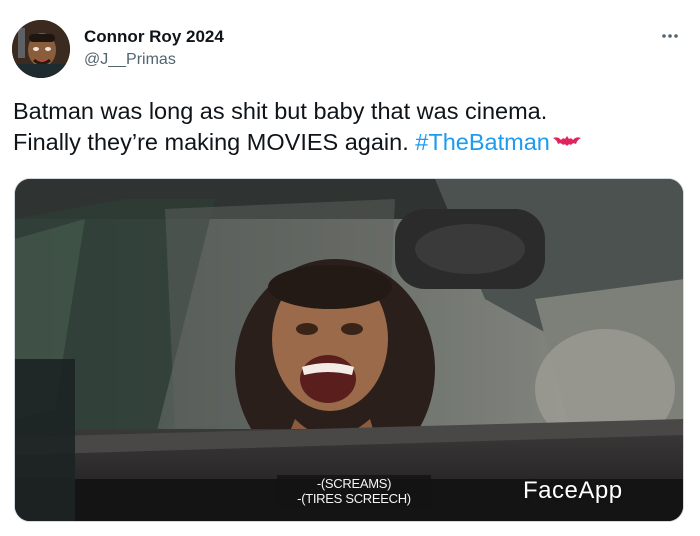 Image resolution: width=700 pixels, height=536 pixels. What do you see at coordinates (154, 37) in the screenshot?
I see `display-name: Connor Roy 2024` at bounding box center [154, 37].